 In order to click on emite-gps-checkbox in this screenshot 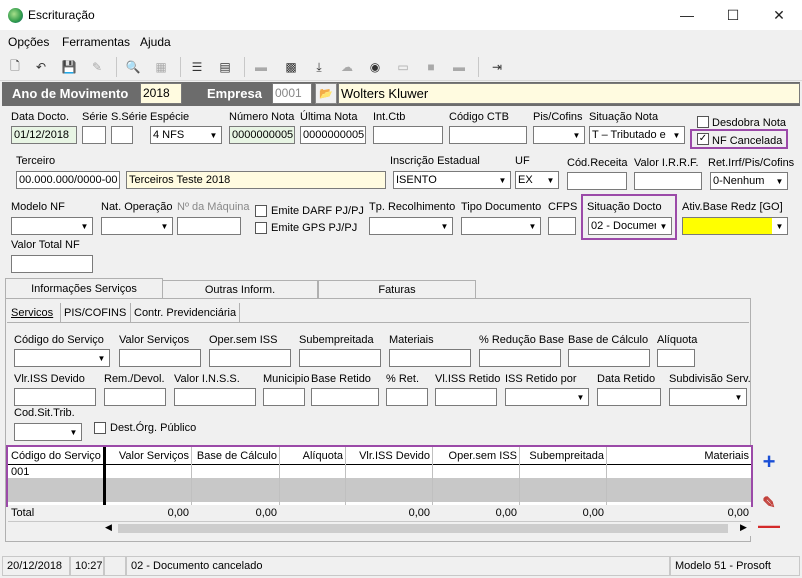, I will do `click(261, 228)`.